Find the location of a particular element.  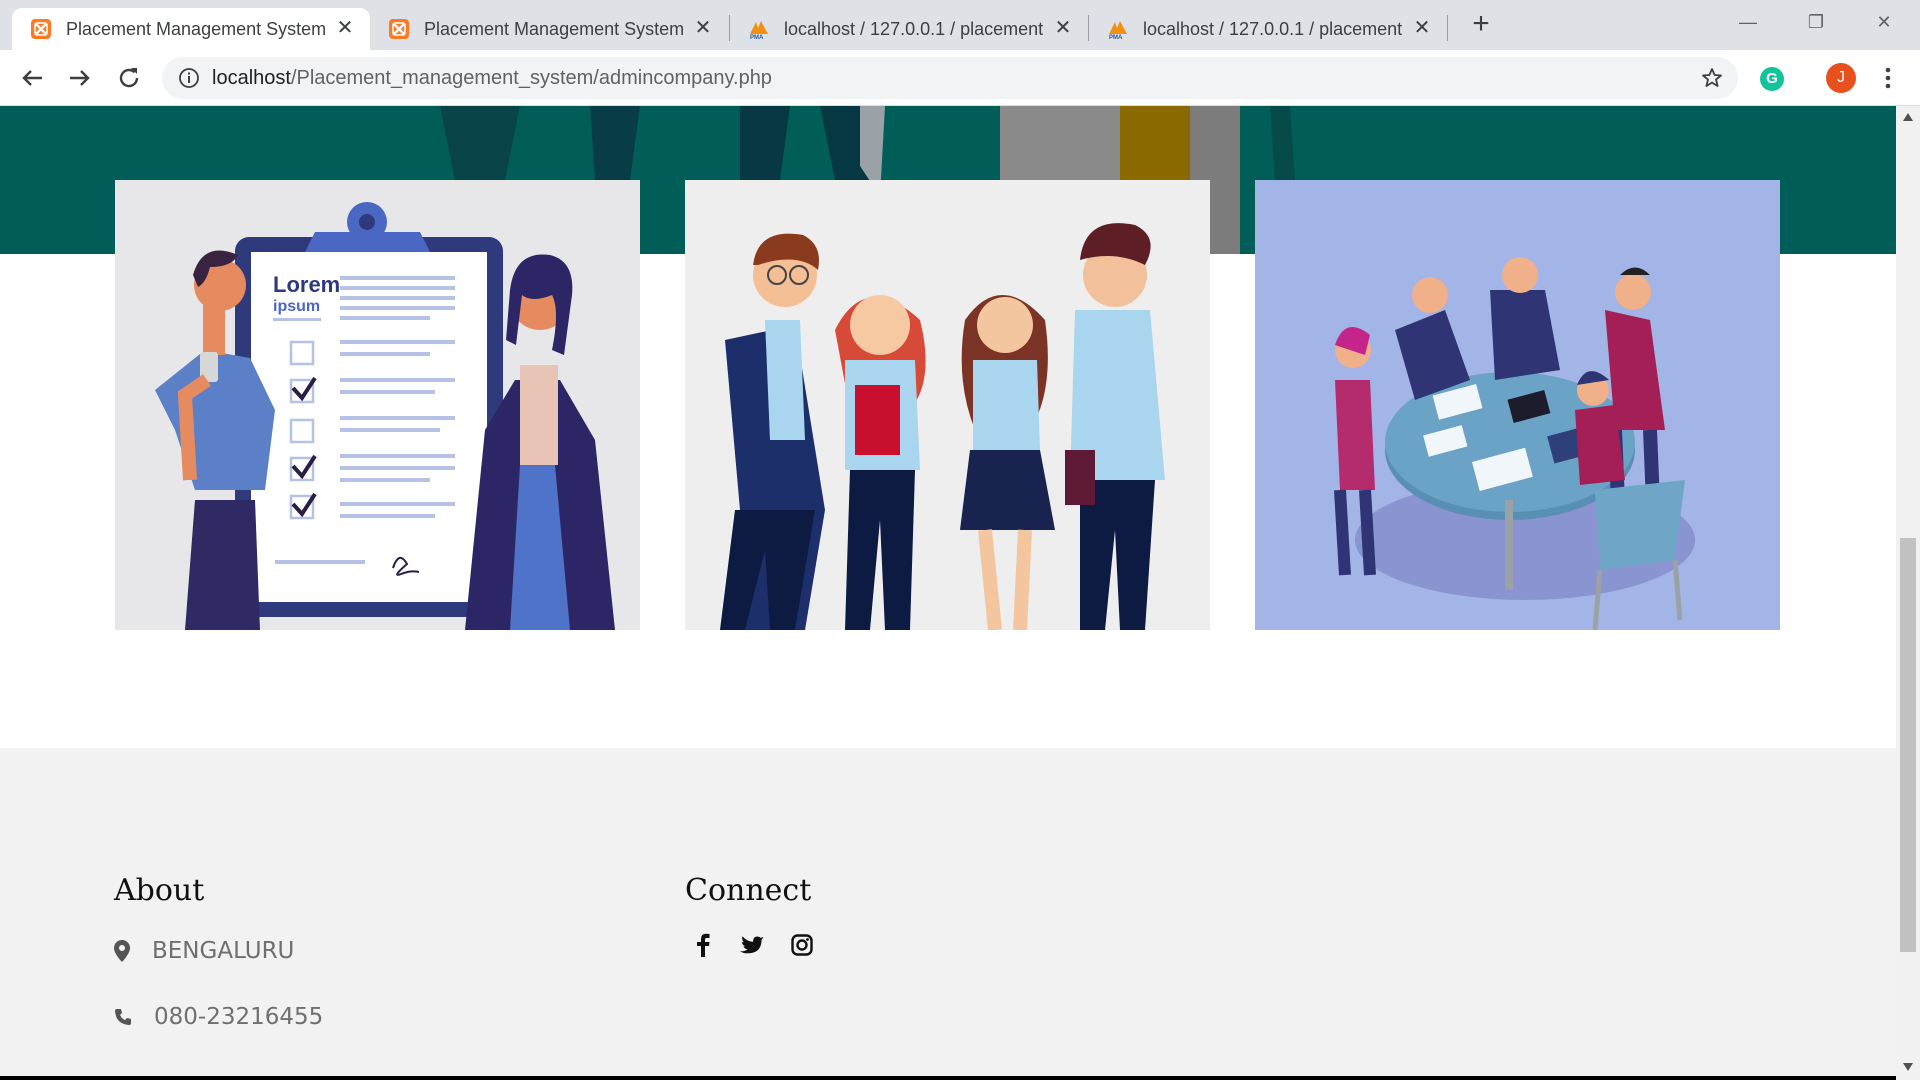

twitter-icon is located at coordinates (752, 946).